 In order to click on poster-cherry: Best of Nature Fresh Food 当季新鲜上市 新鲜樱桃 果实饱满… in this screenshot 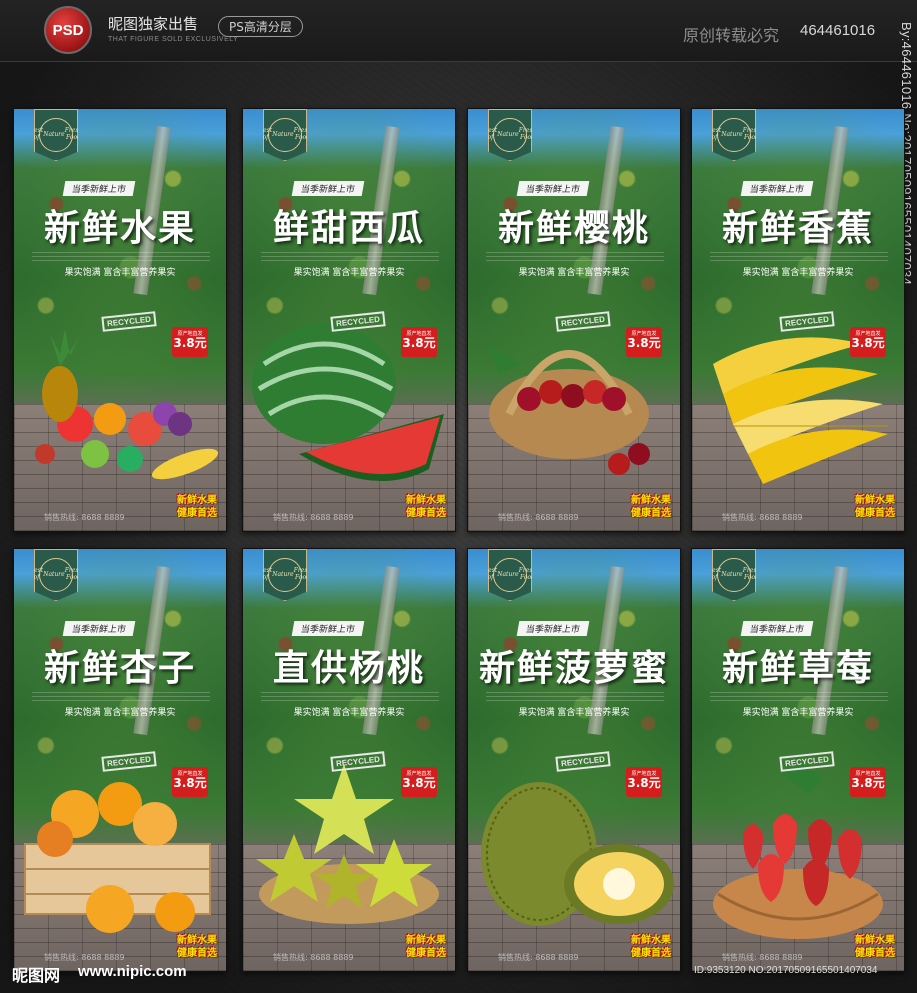, I will do `click(574, 320)`.